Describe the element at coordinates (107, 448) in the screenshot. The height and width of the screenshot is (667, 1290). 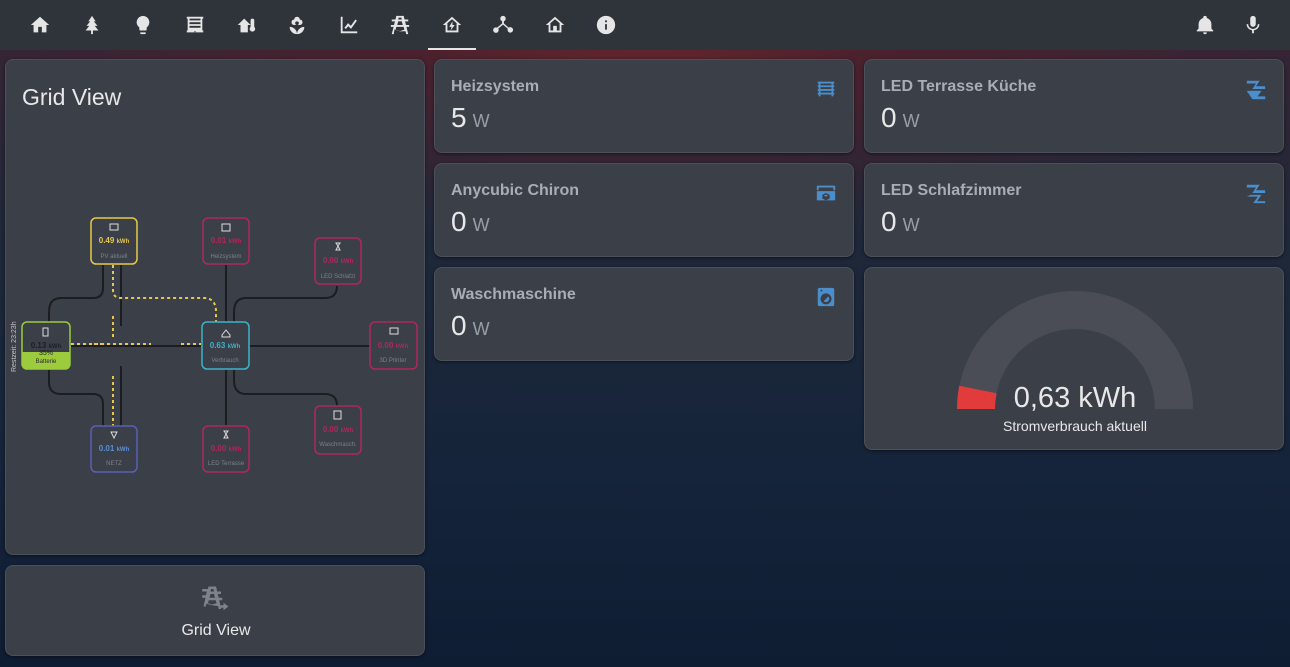
I see `netz-value: 0.01` at that location.